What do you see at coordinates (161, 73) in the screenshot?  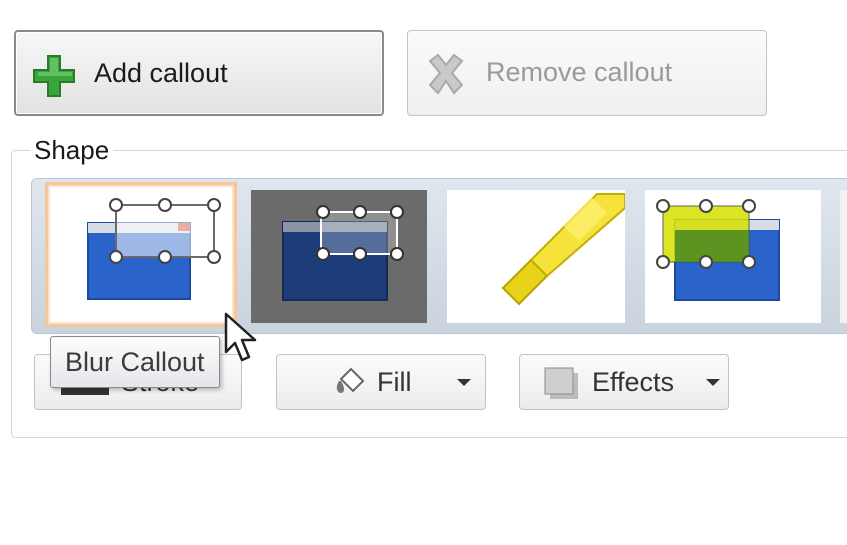 I see `add-callout-label: Add callout` at bounding box center [161, 73].